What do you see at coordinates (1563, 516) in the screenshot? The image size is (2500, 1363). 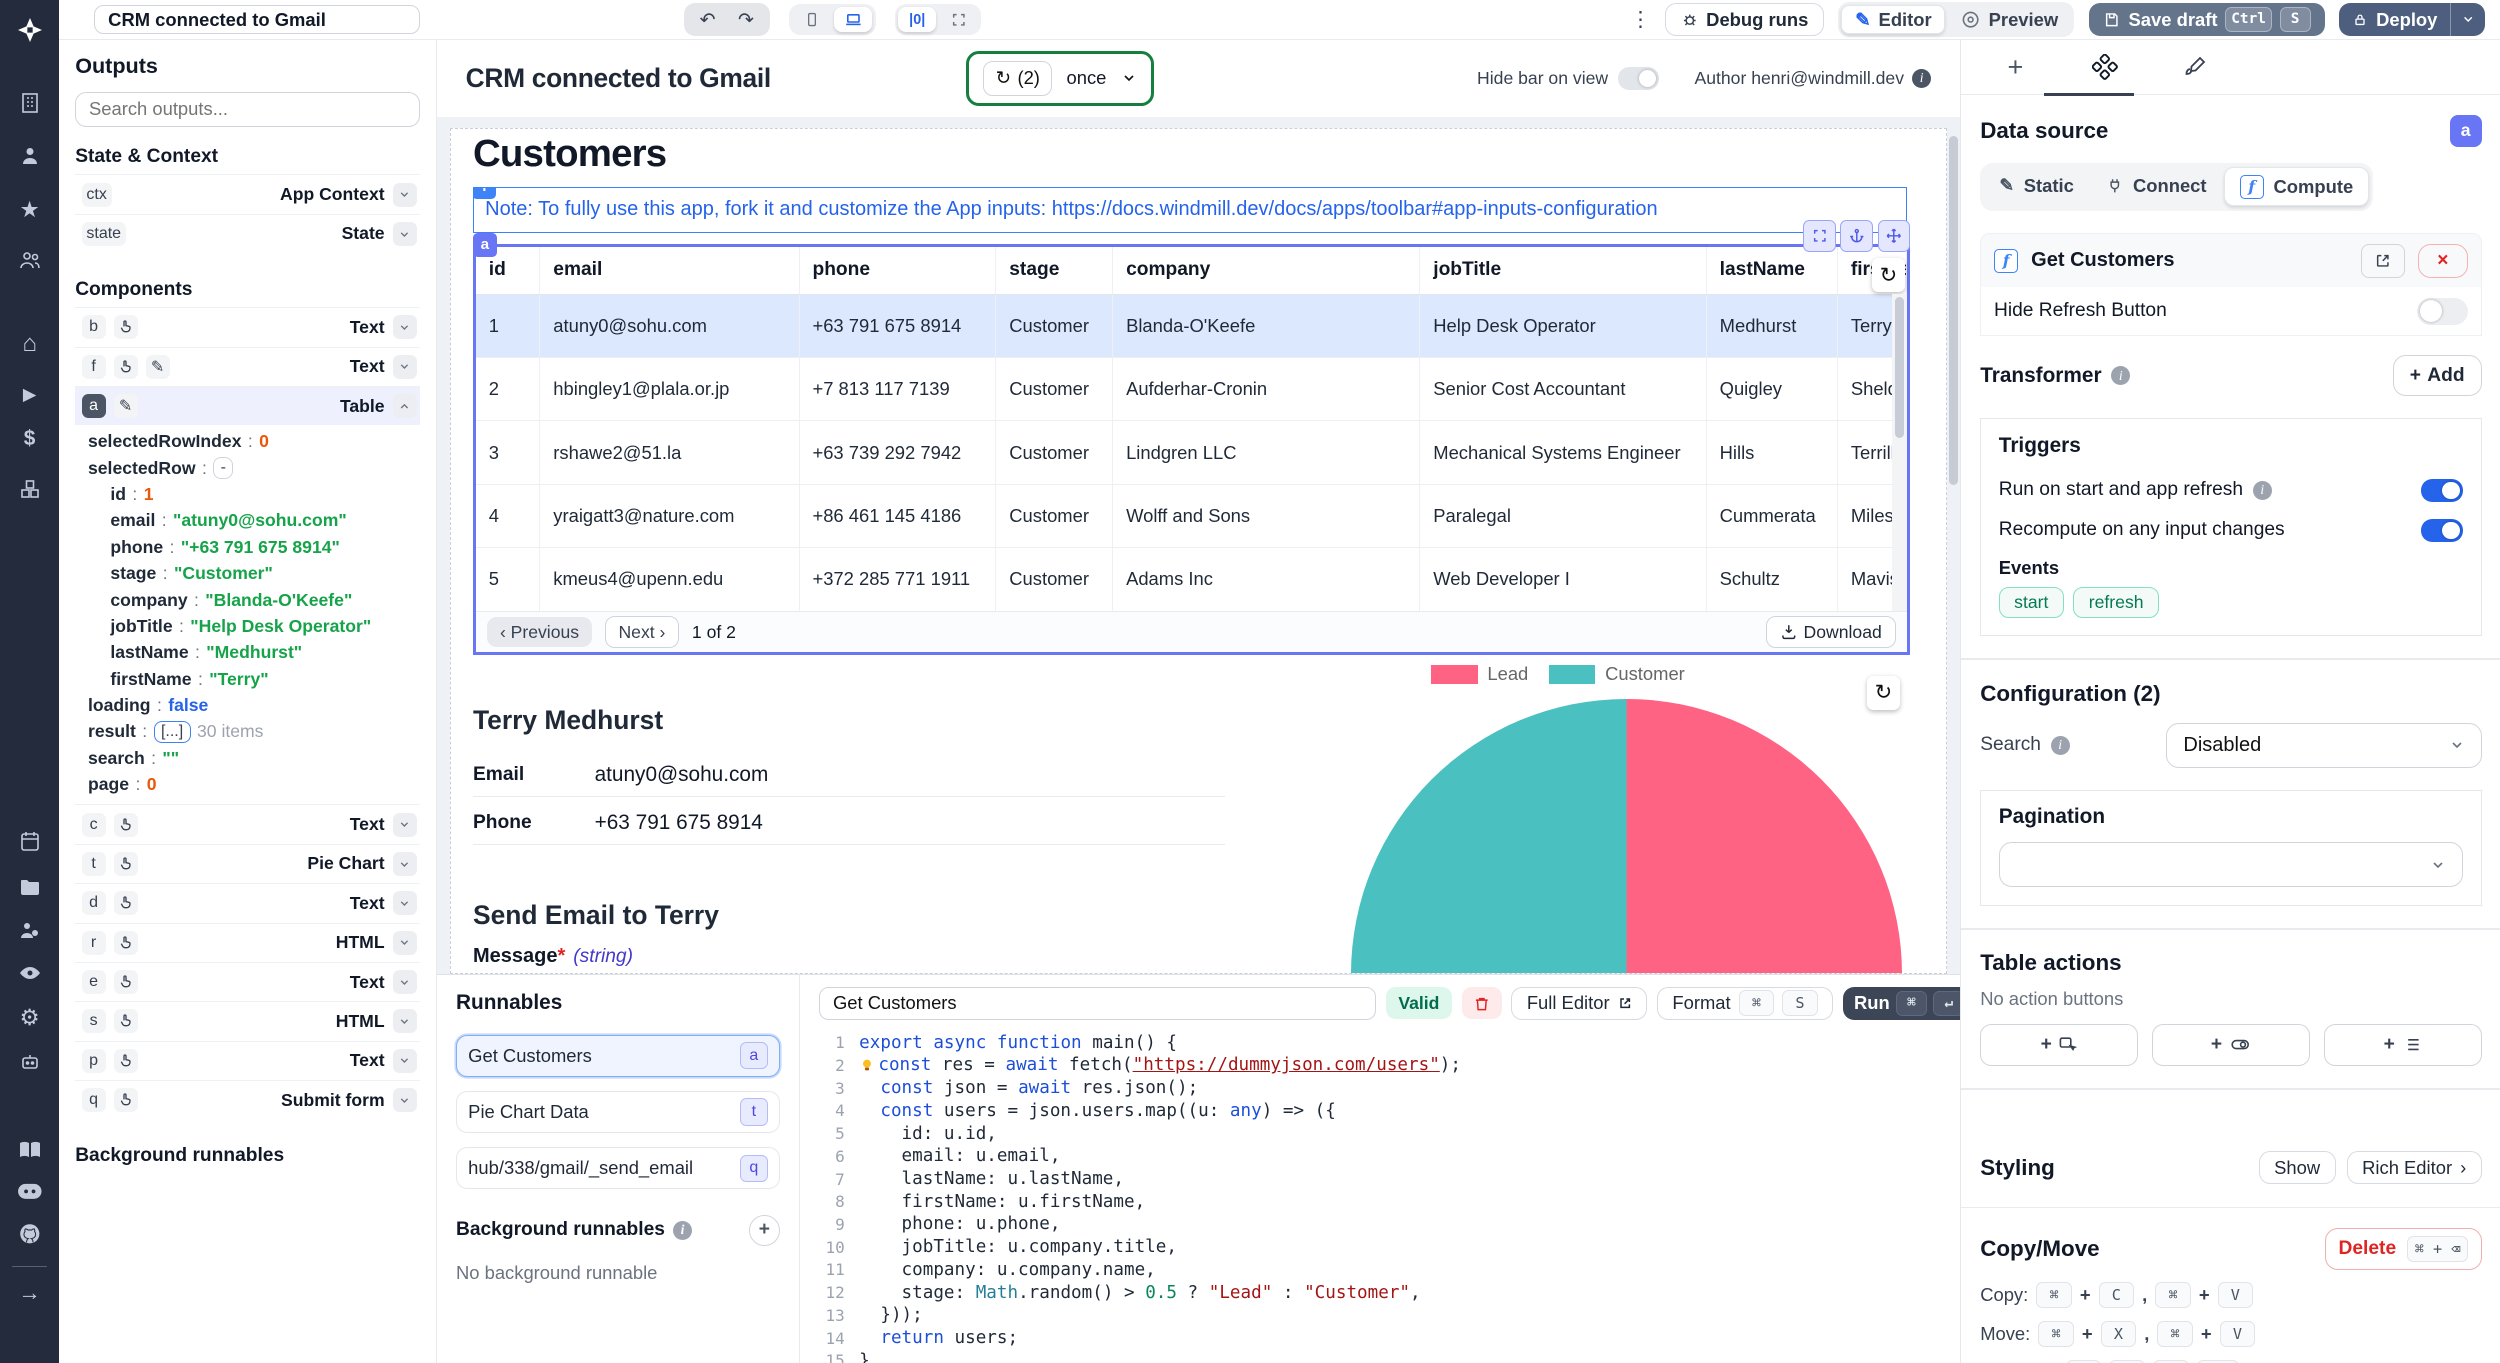 I see `table-cell: Paralegal` at bounding box center [1563, 516].